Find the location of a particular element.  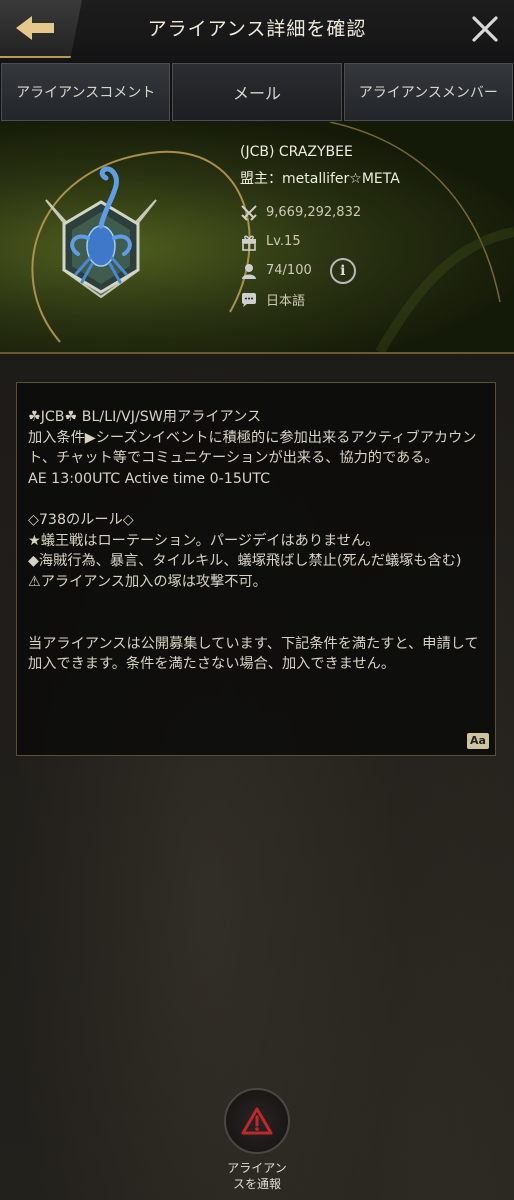

tab-bar: アライアンスコメント メール アライアンスメンバー is located at coordinates (257, 91).